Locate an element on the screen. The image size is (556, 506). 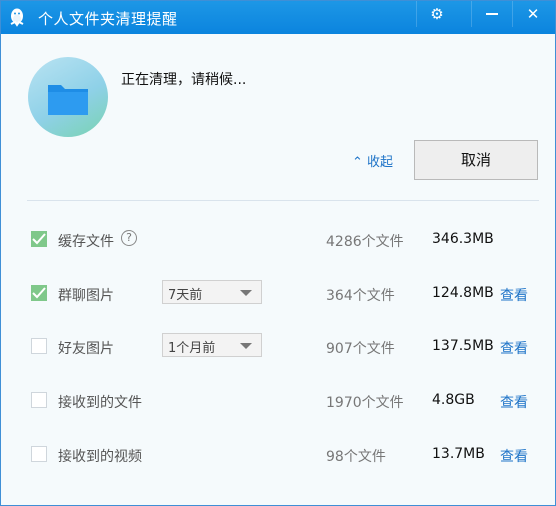
folder-avatar is located at coordinates (68, 97).